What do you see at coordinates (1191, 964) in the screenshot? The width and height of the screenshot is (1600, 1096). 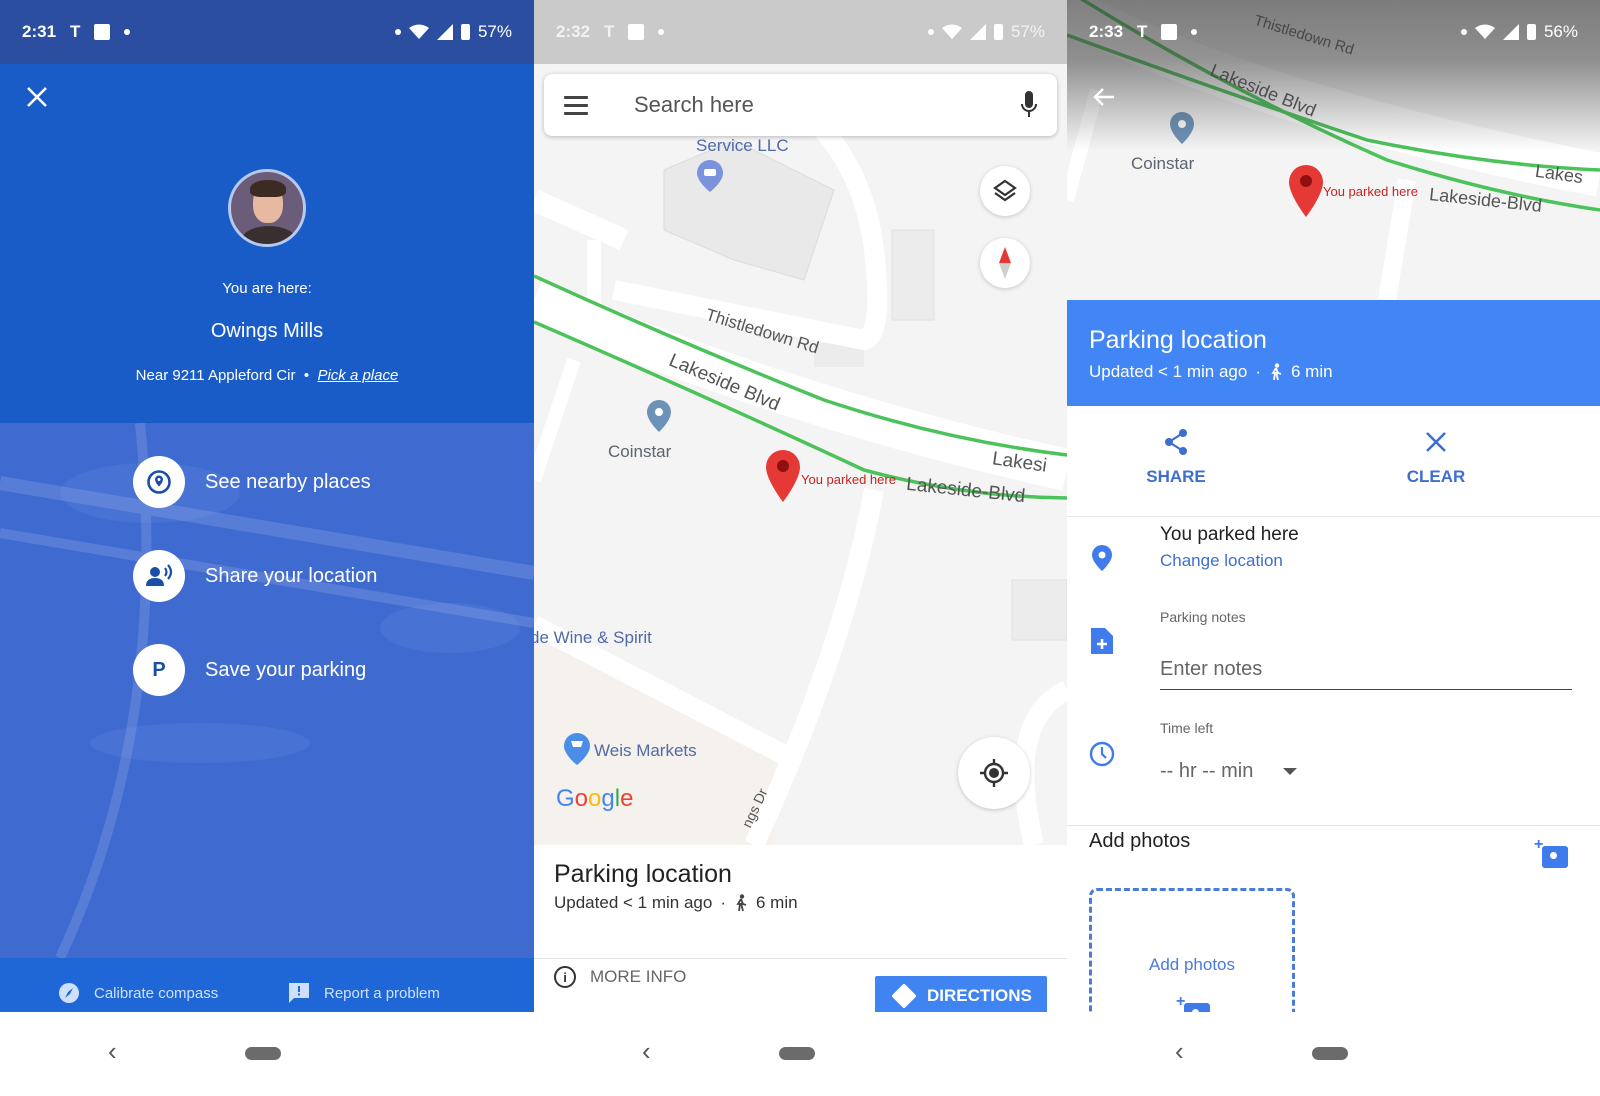 I see `add-photos-box-label: Add photos` at bounding box center [1191, 964].